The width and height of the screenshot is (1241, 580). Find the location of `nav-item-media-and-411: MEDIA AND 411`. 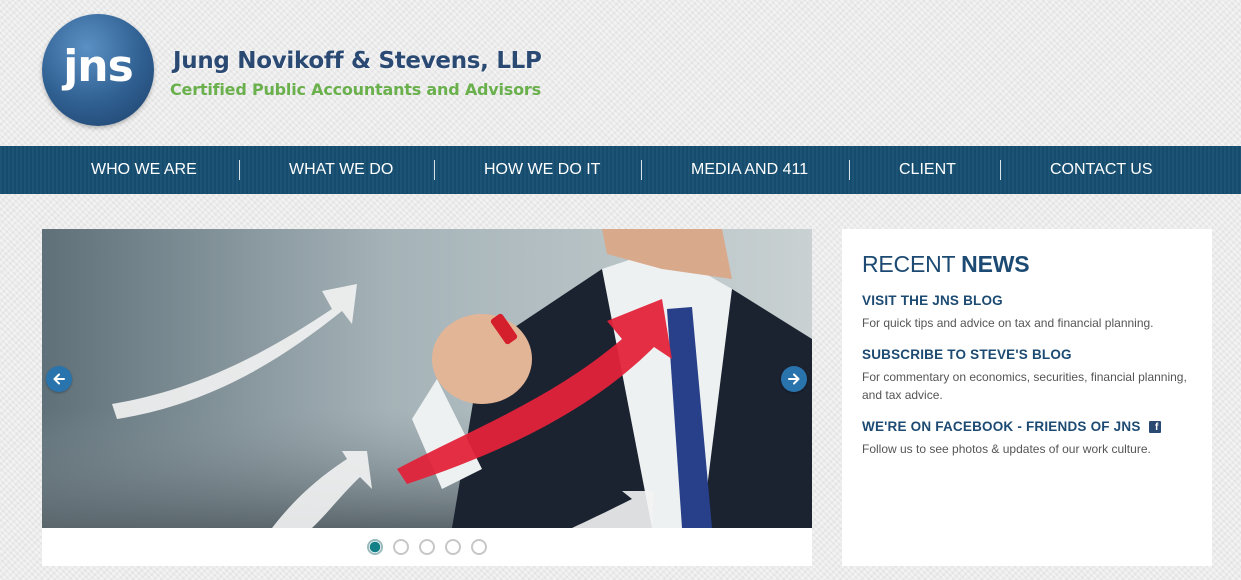

nav-item-media-and-411: MEDIA AND 411 is located at coordinates (749, 170).